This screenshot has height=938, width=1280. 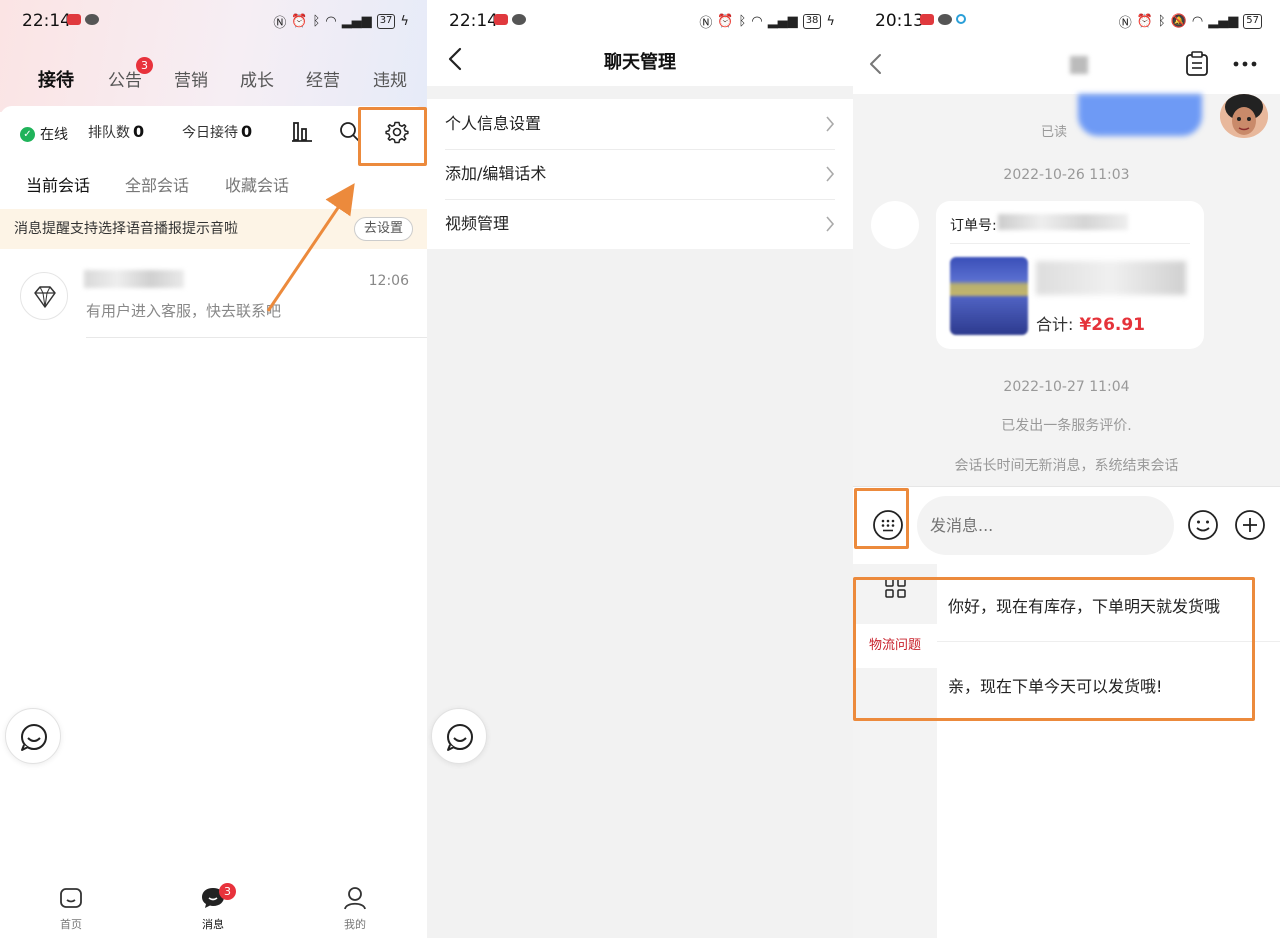 I want to click on nav-messages-label: 消息, so click(x=213, y=924).